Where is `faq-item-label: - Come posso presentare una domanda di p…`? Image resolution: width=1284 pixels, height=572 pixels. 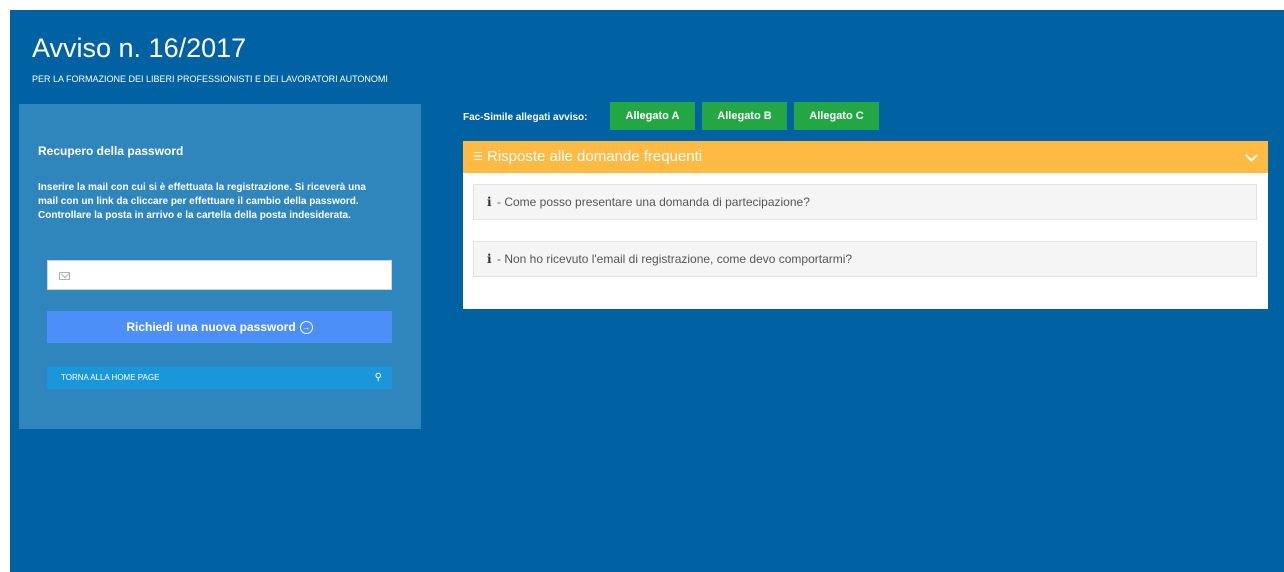 faq-item-label: - Come posso presentare una domanda di p… is located at coordinates (653, 202).